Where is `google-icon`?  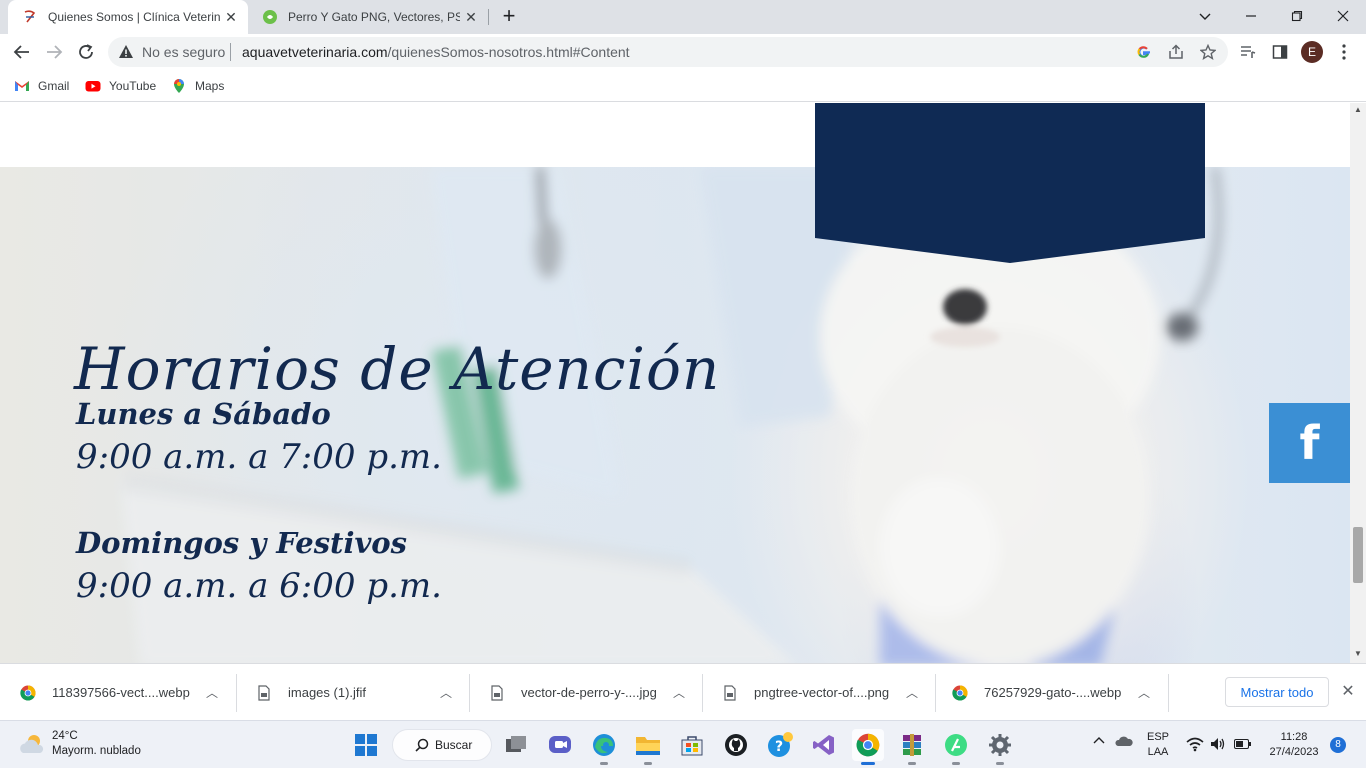
google-icon is located at coordinates (1144, 52).